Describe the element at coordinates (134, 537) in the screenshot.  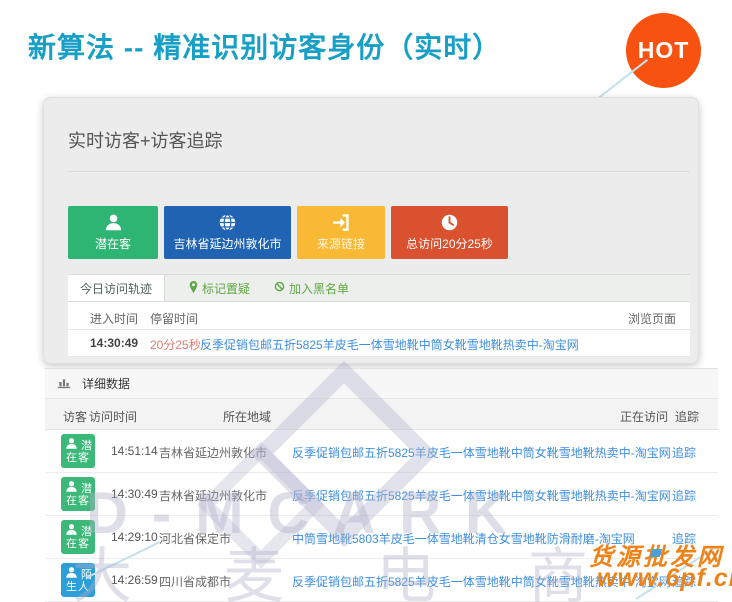
I see `visit-time: 14:29:10` at that location.